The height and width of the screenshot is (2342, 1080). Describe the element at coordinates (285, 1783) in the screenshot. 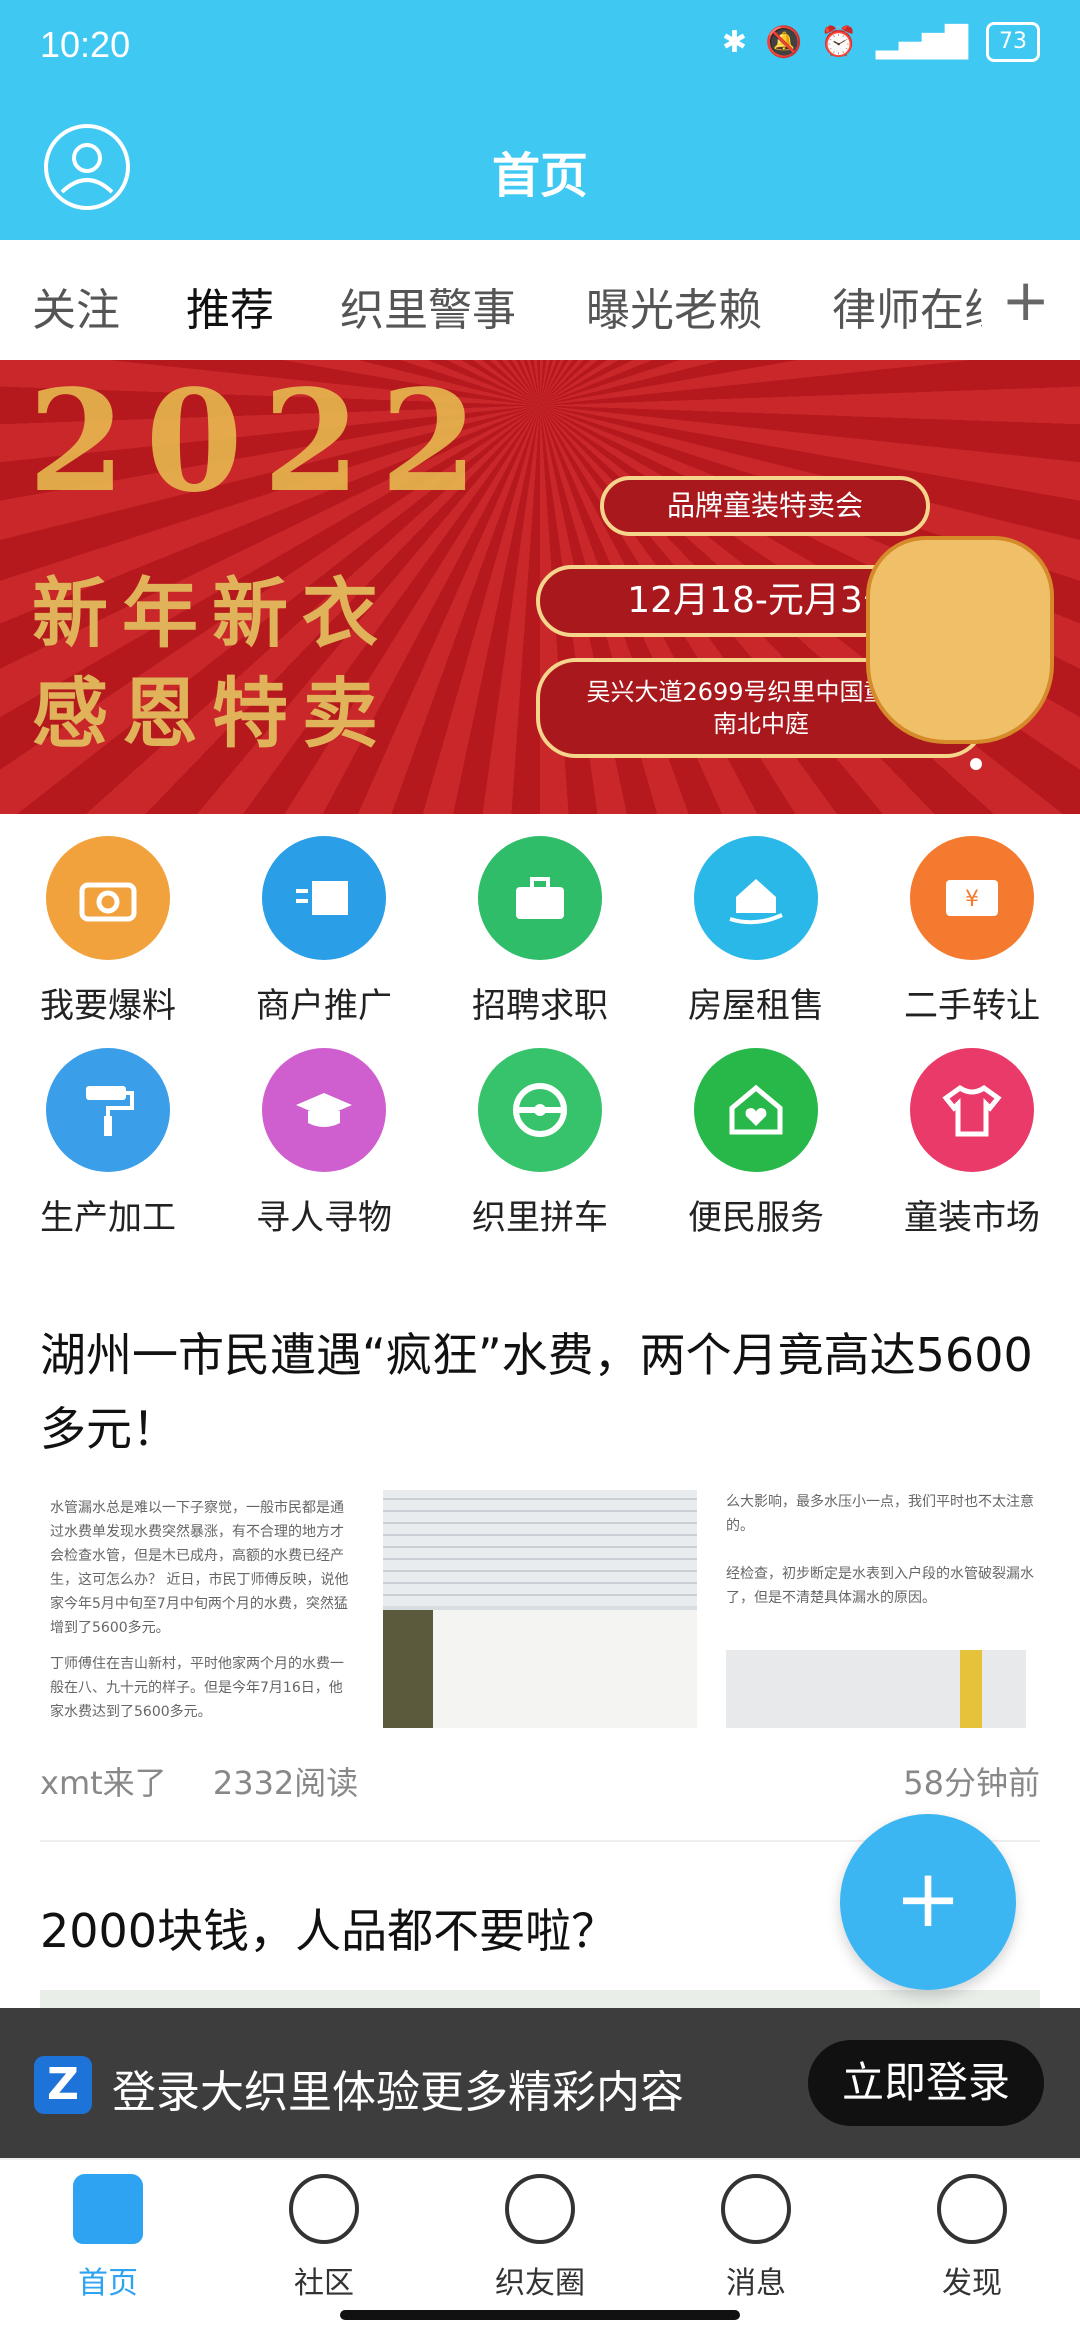

I see `article-reads: 2332阅读` at that location.